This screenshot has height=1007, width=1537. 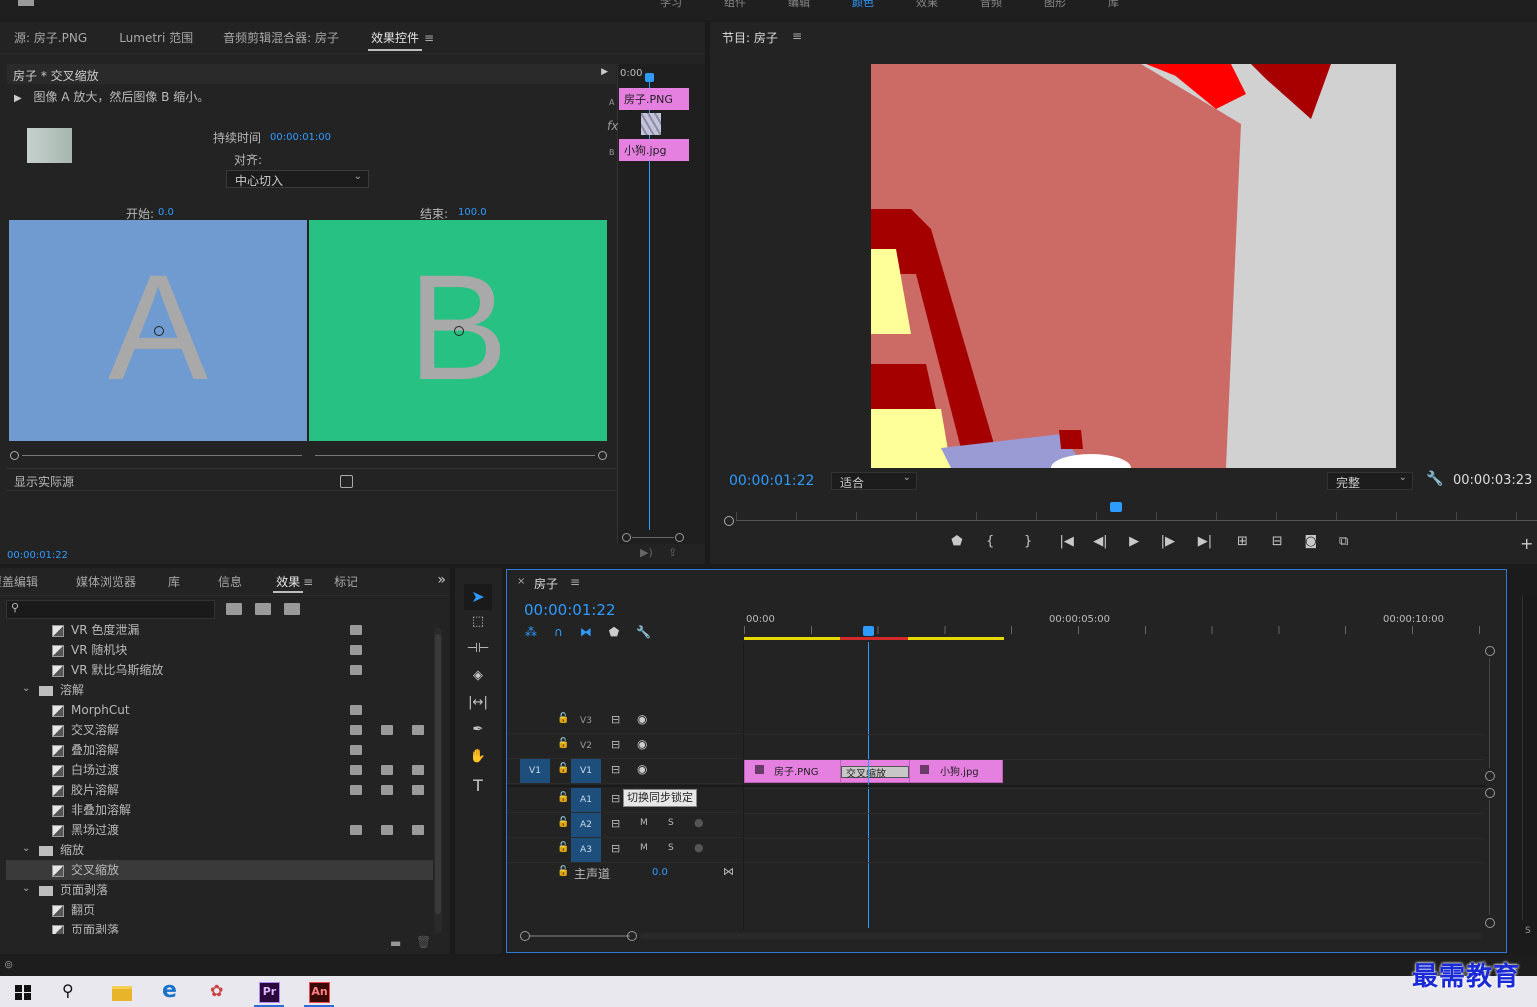 I want to click on show-source-checkbox, so click(x=346, y=481).